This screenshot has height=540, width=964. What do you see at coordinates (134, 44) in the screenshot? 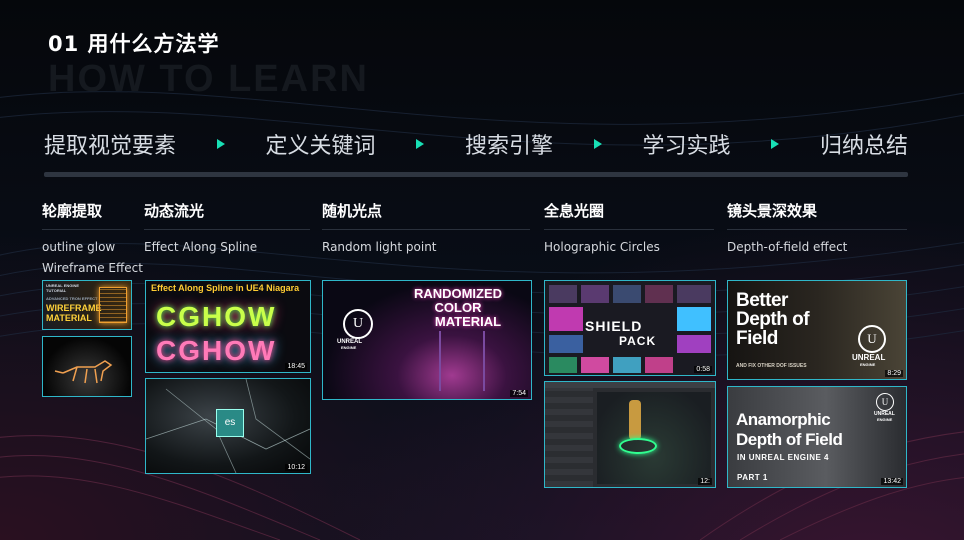
I see `page-title: 01 用什么方法学` at bounding box center [134, 44].